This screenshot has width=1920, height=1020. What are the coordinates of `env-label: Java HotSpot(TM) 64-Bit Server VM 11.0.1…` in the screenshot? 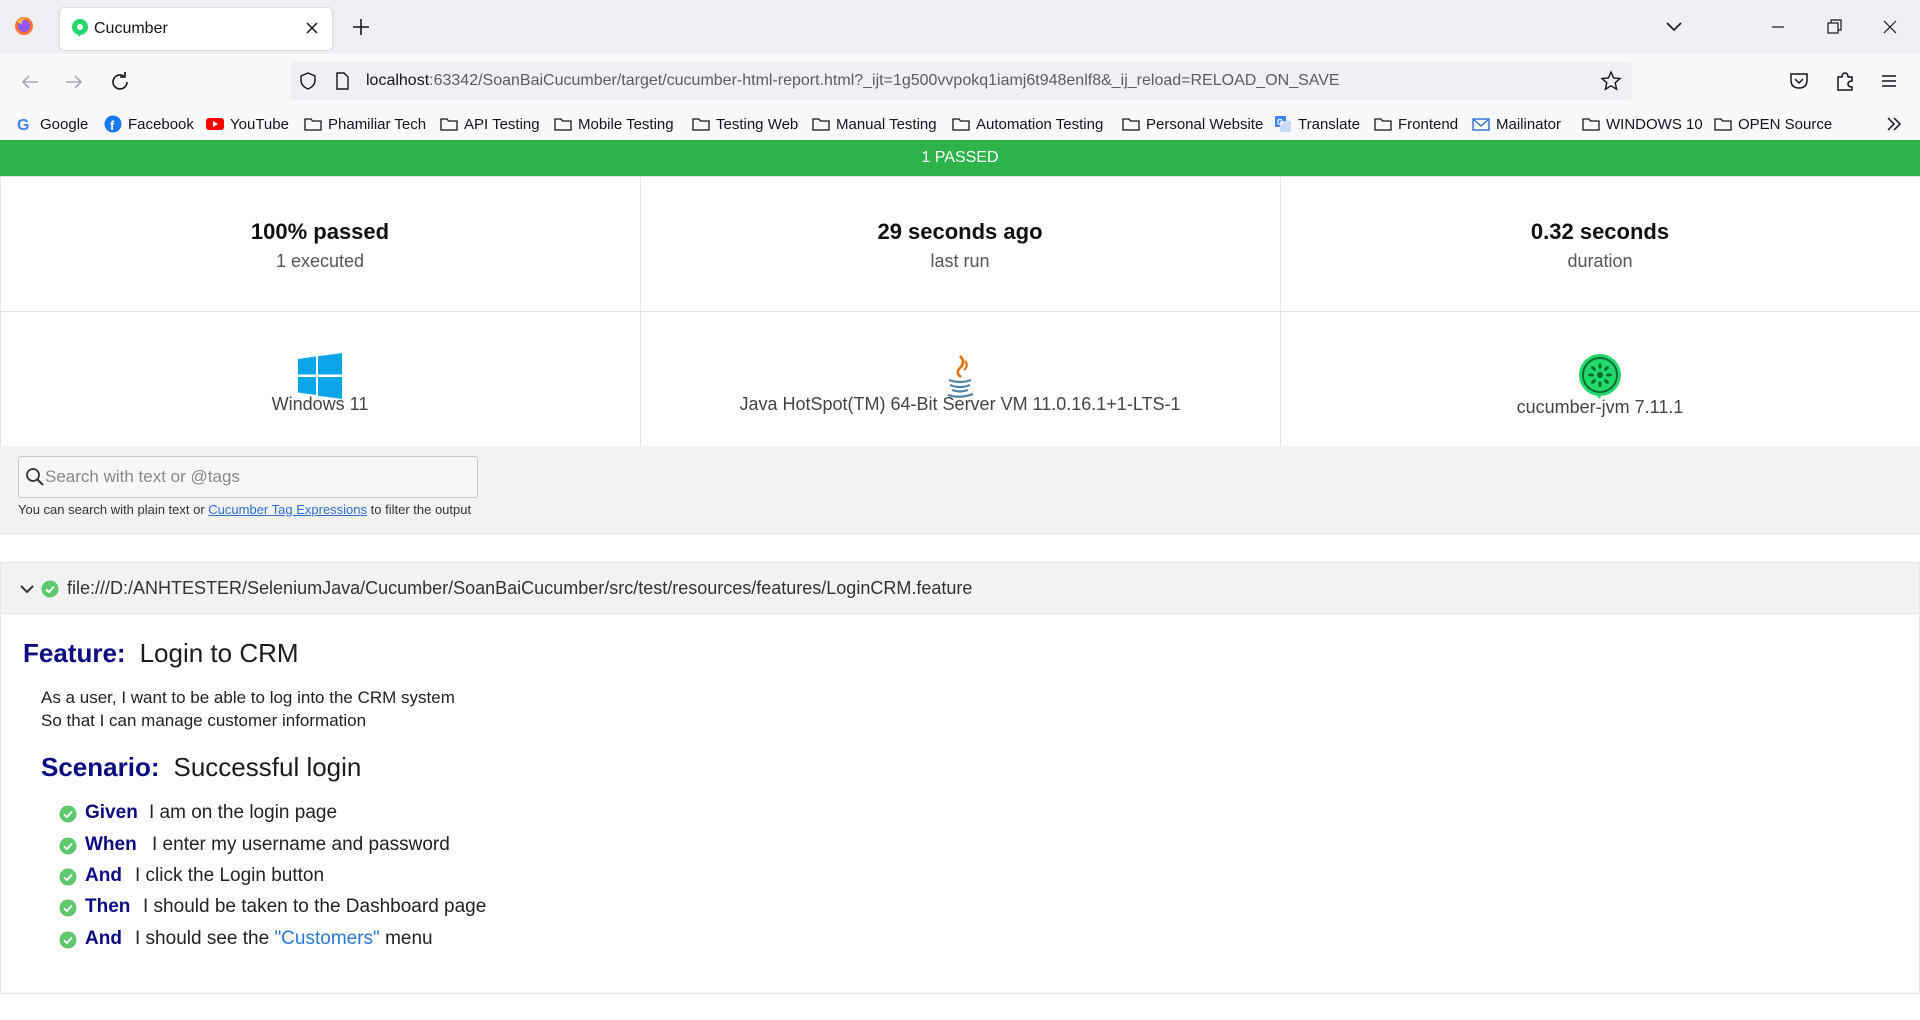 It's located at (960, 403).